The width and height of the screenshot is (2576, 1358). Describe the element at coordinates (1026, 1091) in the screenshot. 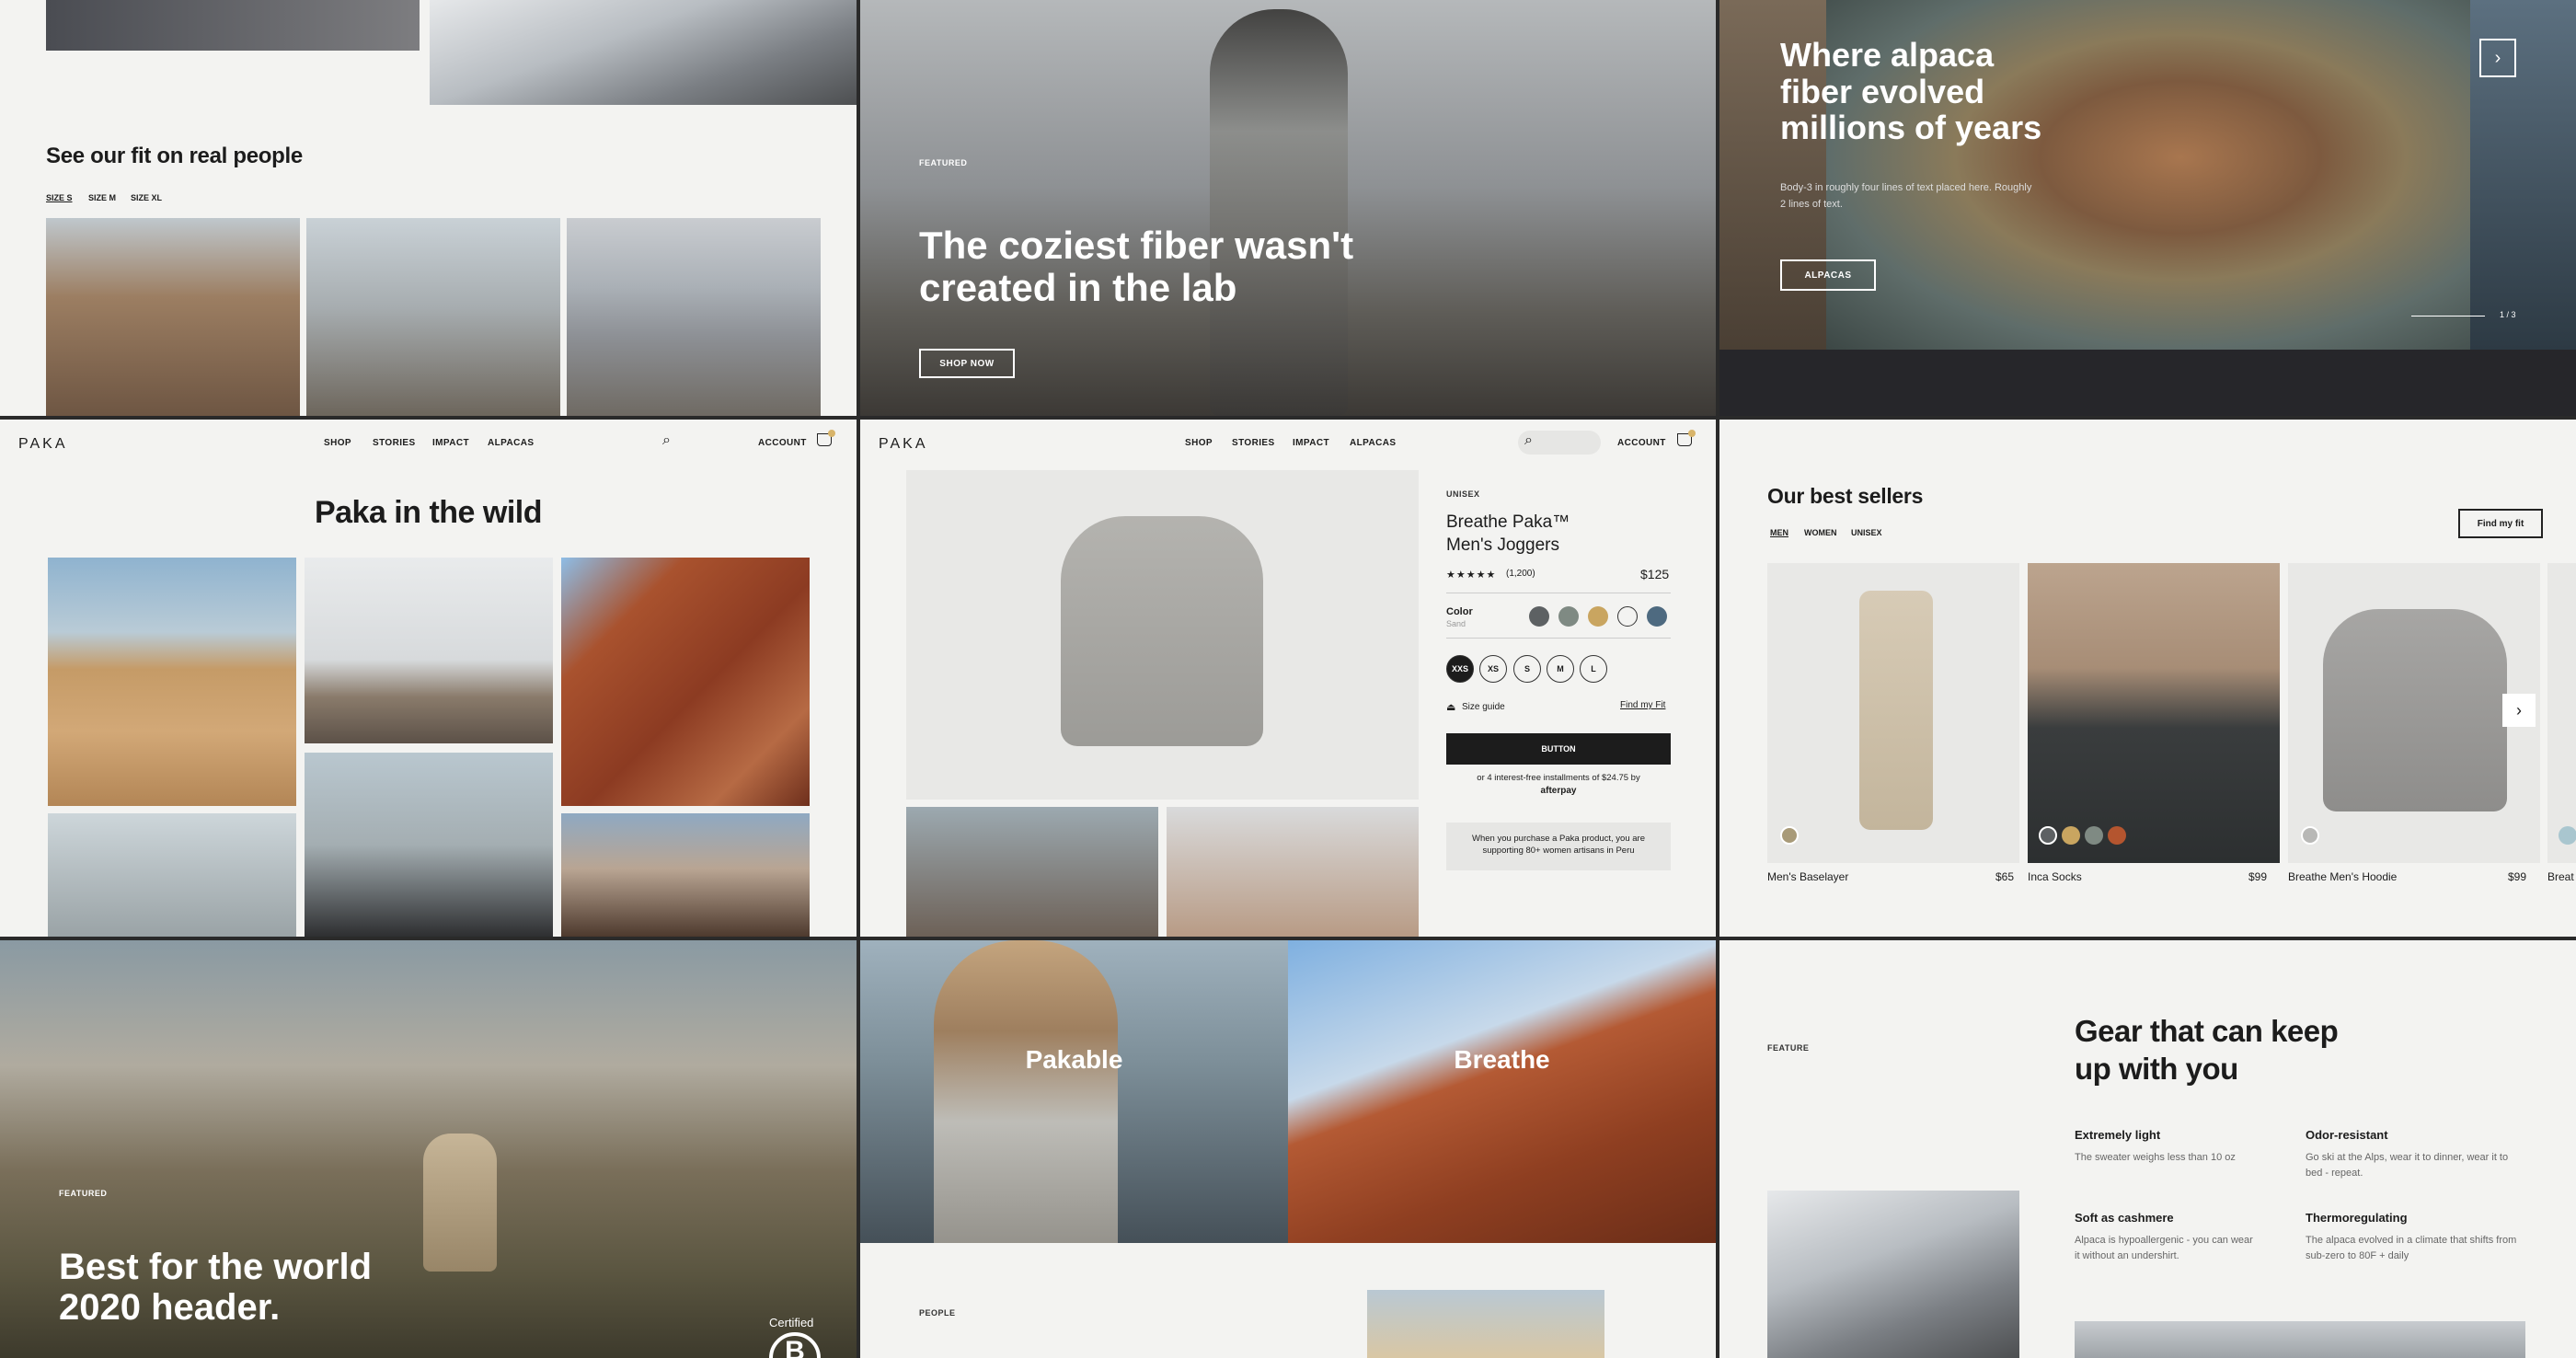

I see `person-figure` at that location.